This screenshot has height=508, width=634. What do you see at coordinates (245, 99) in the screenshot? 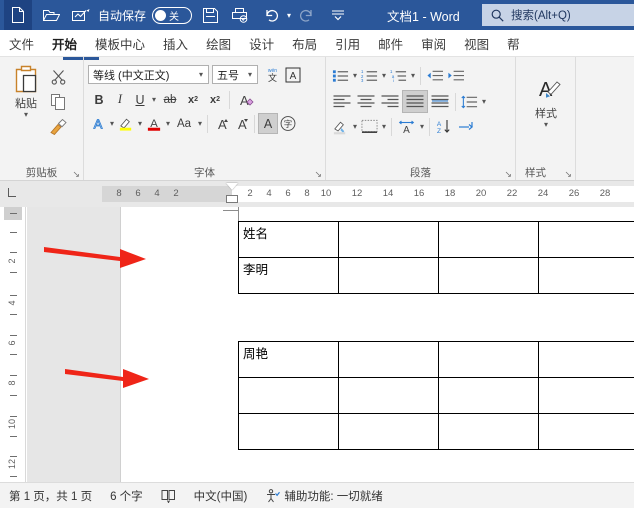
I see `clear-formatting-icon: A` at bounding box center [245, 99].